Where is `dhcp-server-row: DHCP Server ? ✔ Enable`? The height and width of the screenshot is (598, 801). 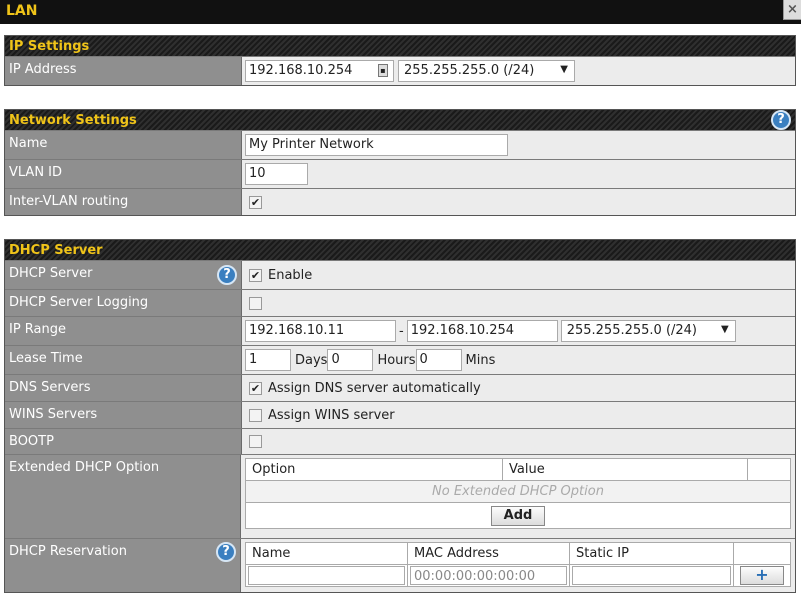 dhcp-server-row: DHCP Server ? ✔ Enable is located at coordinates (400, 274).